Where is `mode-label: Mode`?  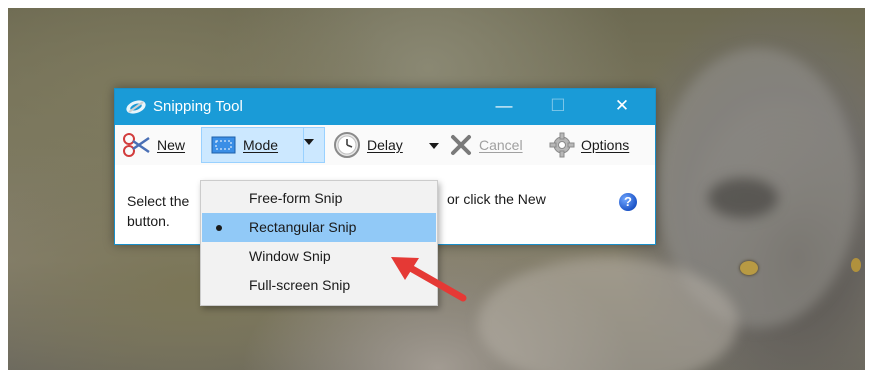 mode-label: Mode is located at coordinates (261, 145).